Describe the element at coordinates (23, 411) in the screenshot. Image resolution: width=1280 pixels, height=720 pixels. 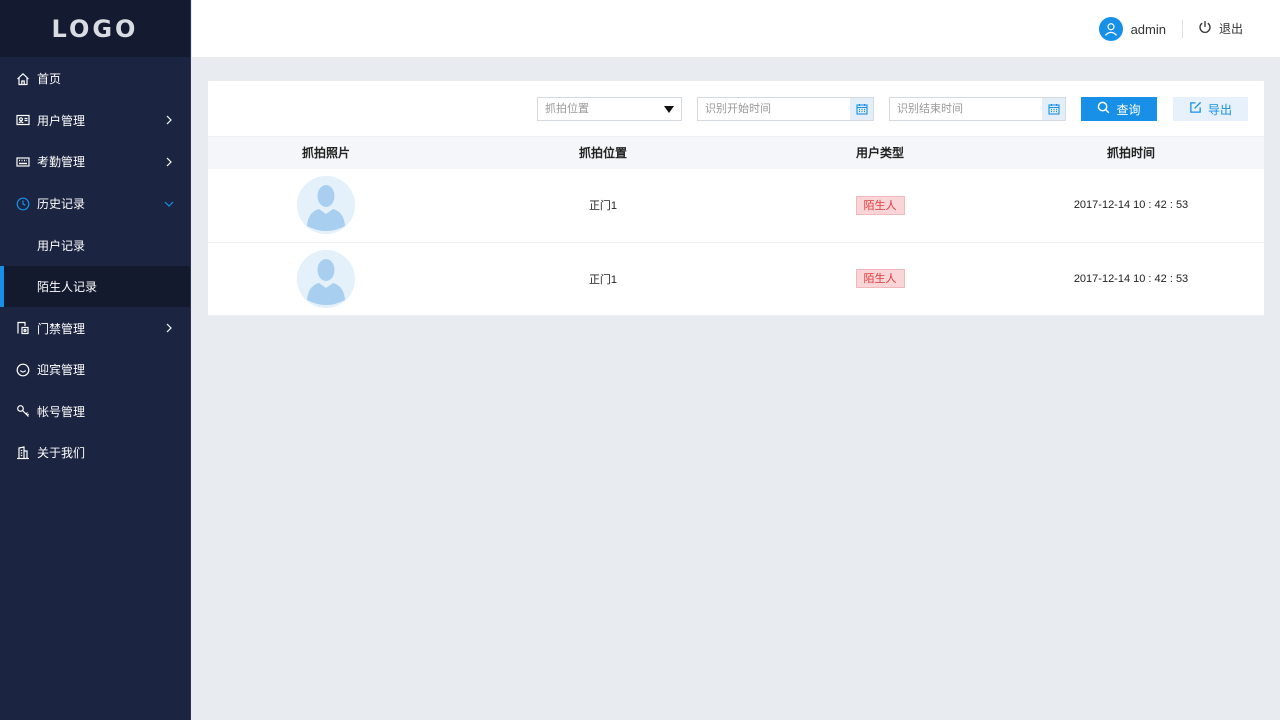
I see `key-icon` at that location.